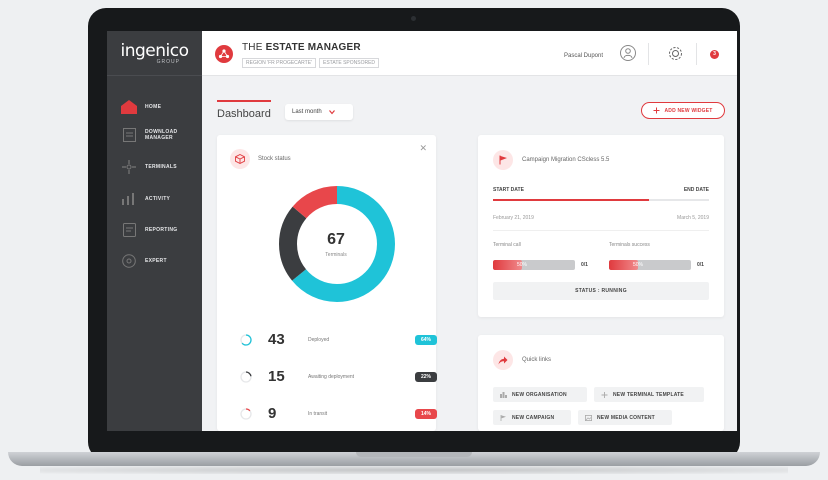 The height and width of the screenshot is (480, 828). What do you see at coordinates (601, 291) in the screenshot?
I see `campaign-status: STATUS : RUNNING` at bounding box center [601, 291].